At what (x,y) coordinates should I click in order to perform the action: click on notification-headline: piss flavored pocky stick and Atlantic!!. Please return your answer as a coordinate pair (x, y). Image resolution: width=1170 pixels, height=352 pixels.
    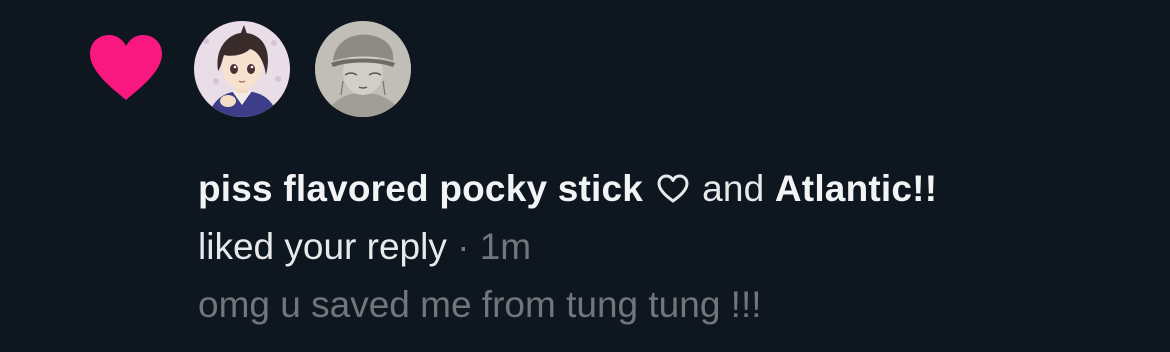
    Looking at the image, I should click on (668, 189).